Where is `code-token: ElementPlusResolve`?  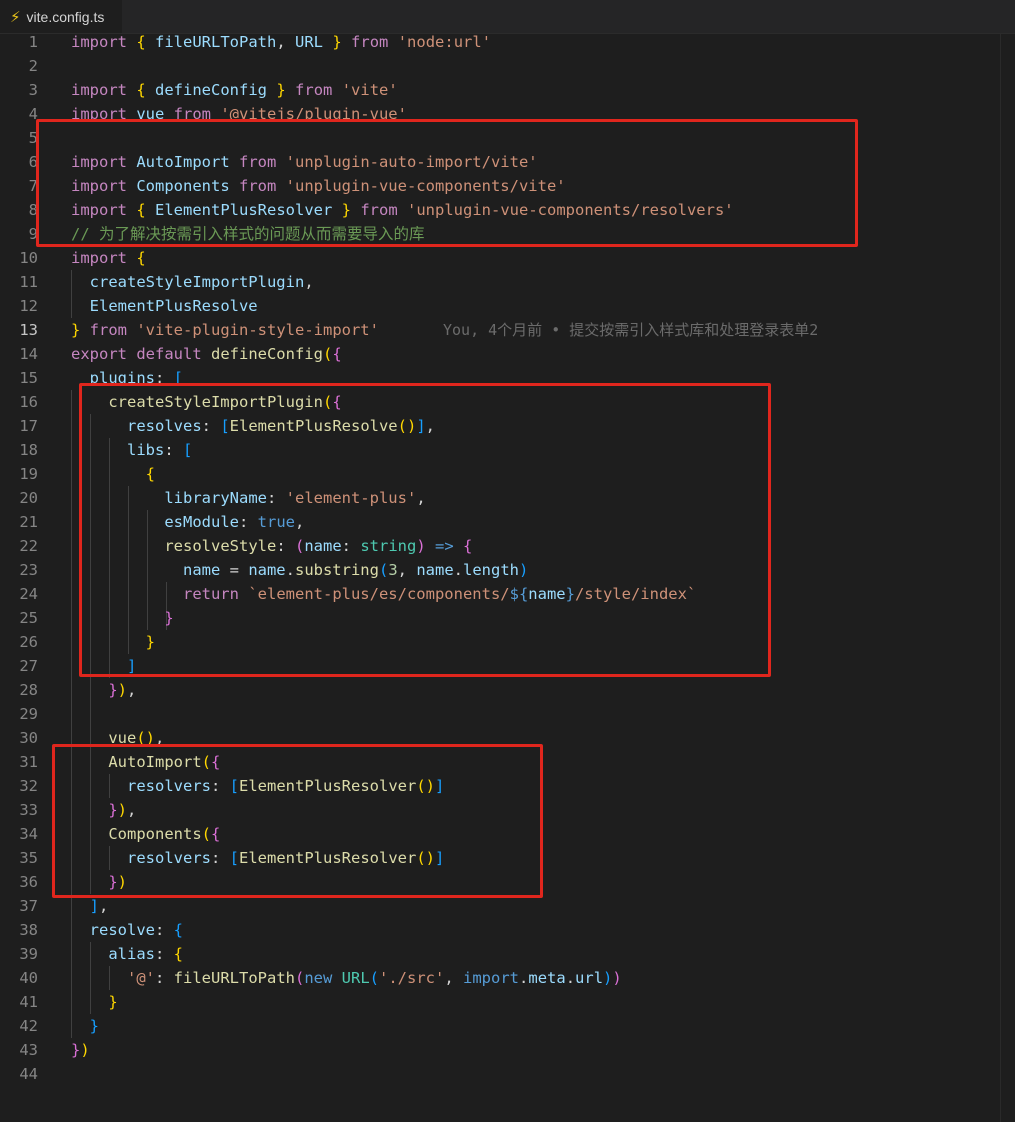
code-token: ElementPlusResolve is located at coordinates (173, 306).